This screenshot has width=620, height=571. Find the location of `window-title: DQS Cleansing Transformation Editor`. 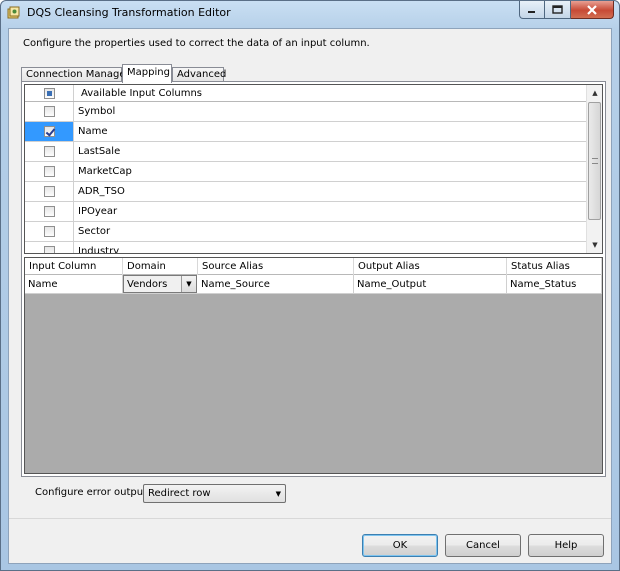

window-title: DQS Cleansing Transformation Editor is located at coordinates (129, 12).